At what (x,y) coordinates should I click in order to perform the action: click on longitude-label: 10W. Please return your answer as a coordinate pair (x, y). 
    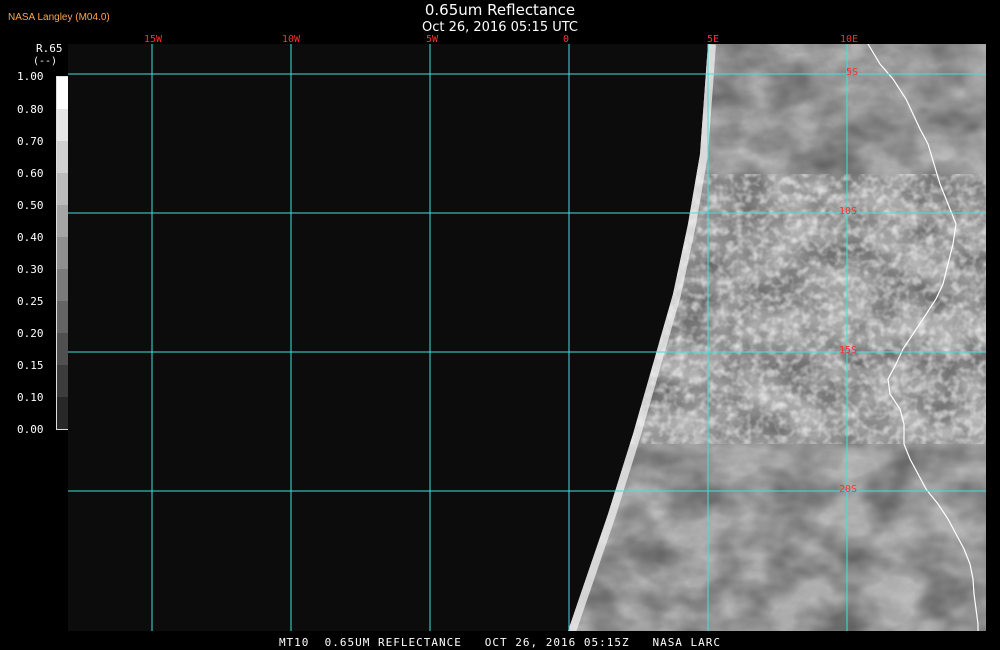
    Looking at the image, I should click on (291, 39).